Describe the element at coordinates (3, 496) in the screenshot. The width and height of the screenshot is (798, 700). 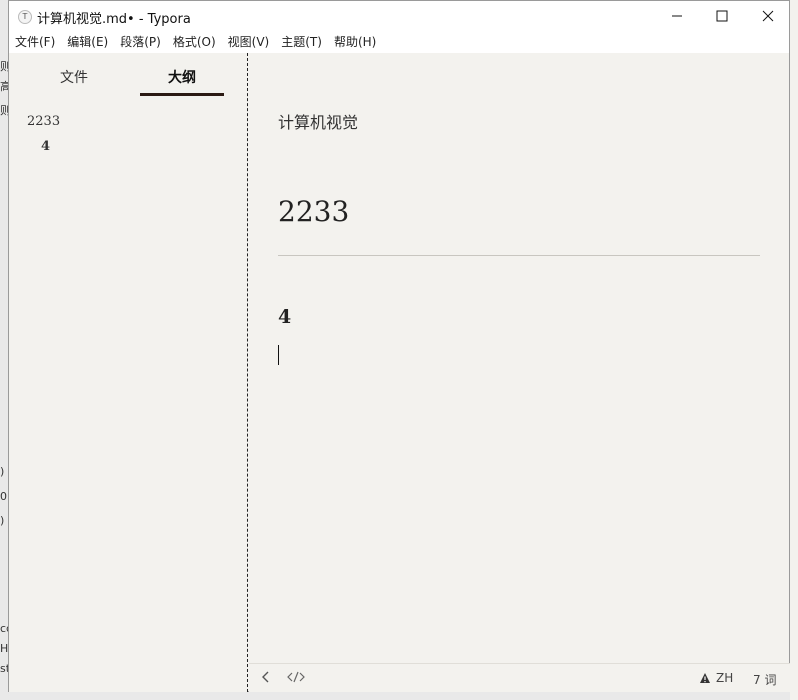
I see `background-text: 0` at that location.